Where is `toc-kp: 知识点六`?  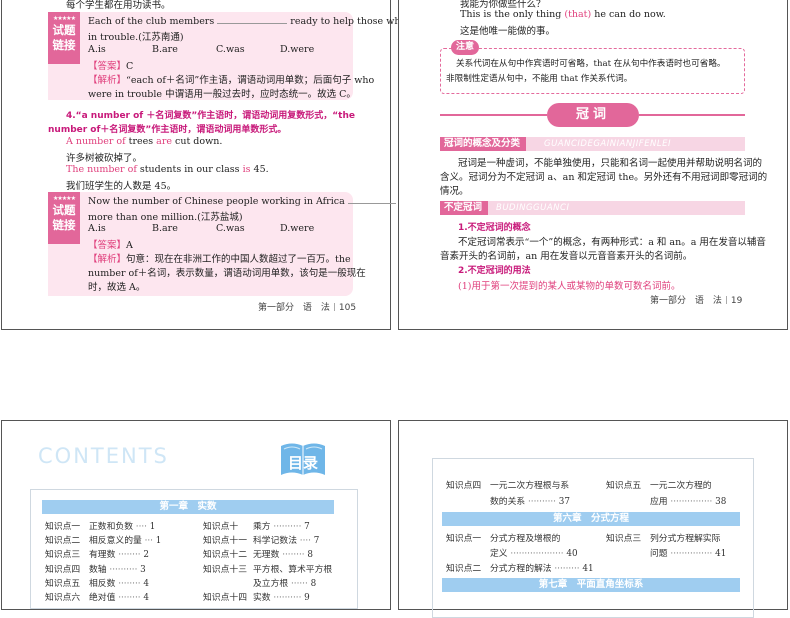 toc-kp: 知识点六 is located at coordinates (63, 598).